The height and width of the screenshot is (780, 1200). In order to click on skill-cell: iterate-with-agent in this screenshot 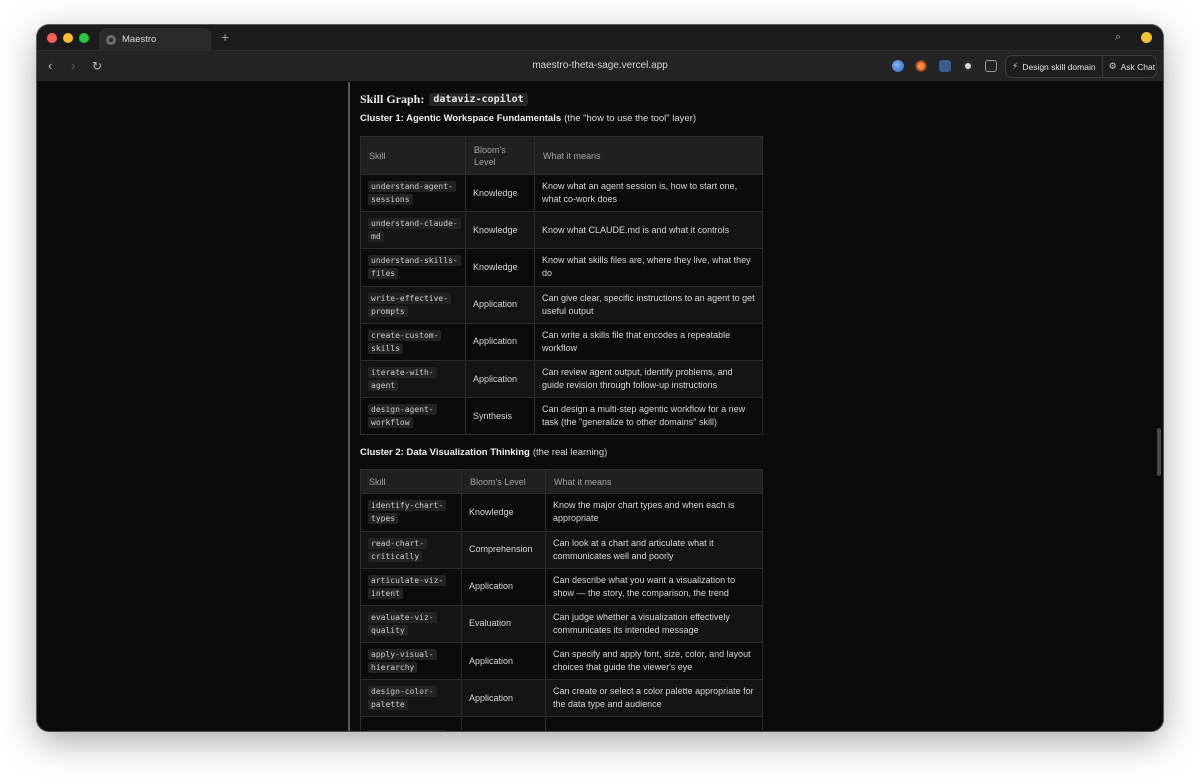, I will do `click(413, 379)`.